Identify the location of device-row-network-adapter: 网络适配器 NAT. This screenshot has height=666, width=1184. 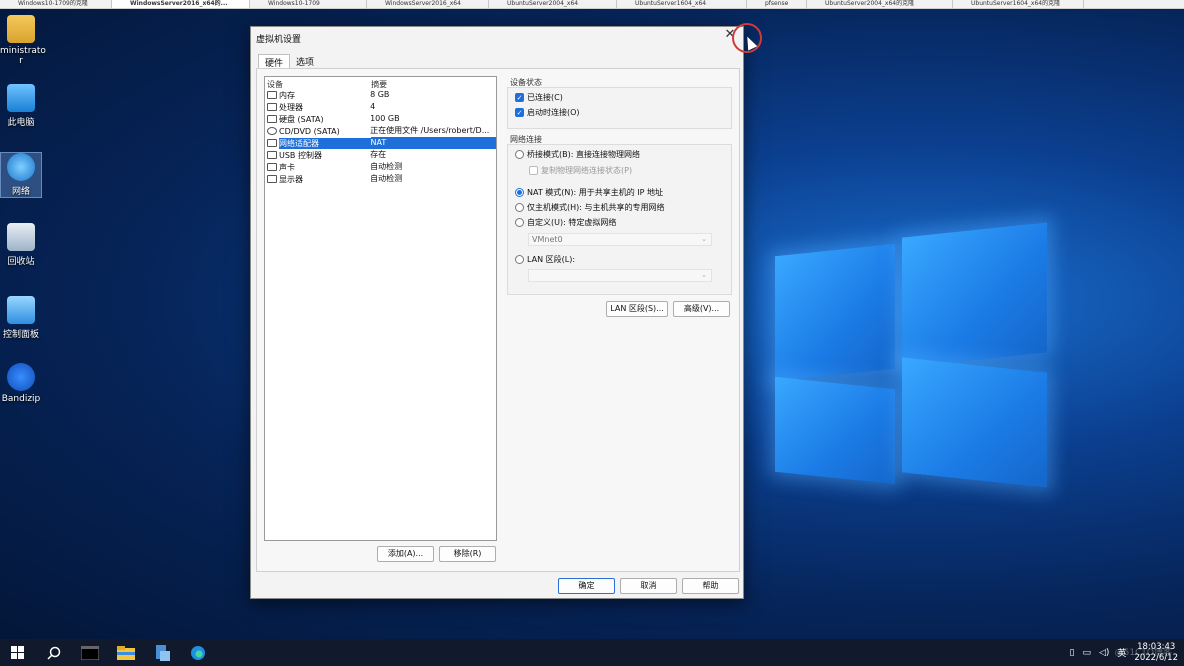
(380, 143).